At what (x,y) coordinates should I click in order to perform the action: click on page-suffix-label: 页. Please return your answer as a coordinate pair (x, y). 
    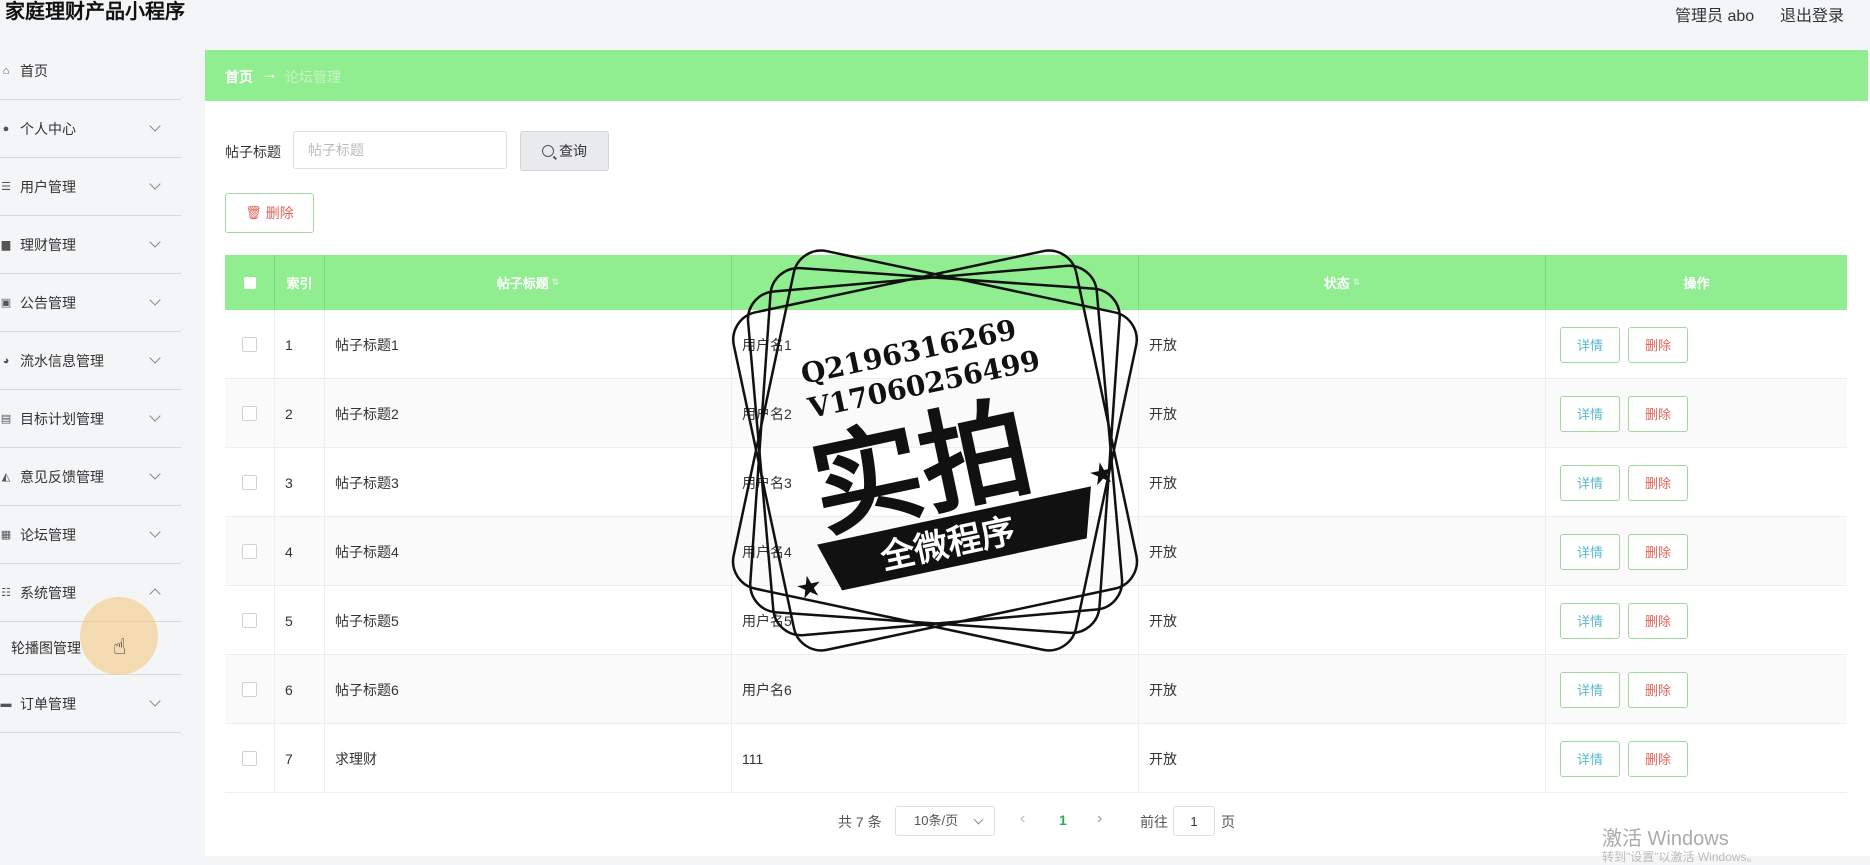
    Looking at the image, I should click on (1228, 822).